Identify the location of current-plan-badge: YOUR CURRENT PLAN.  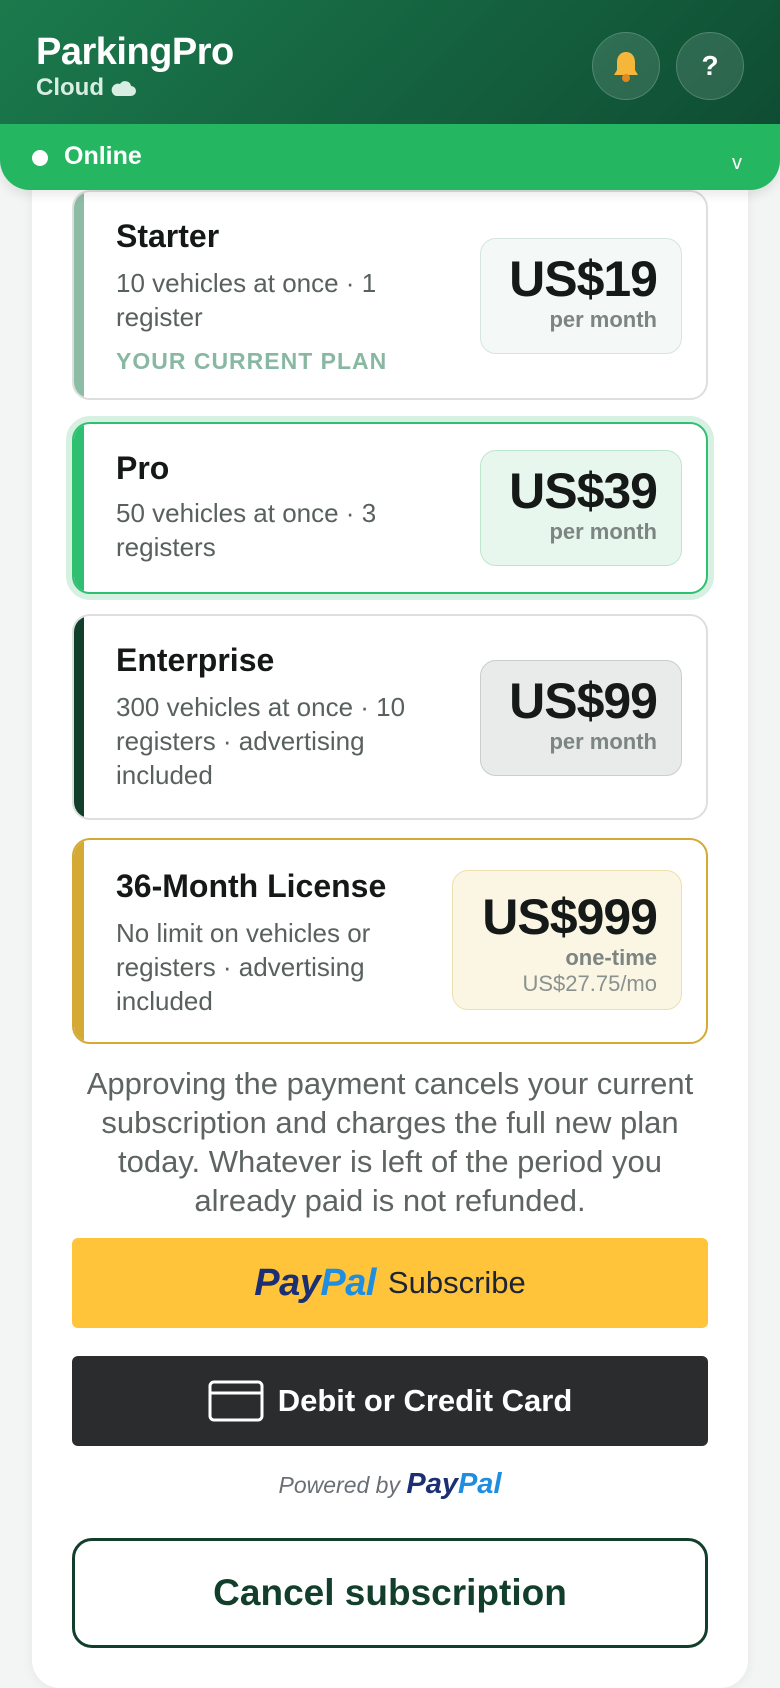
(252, 361).